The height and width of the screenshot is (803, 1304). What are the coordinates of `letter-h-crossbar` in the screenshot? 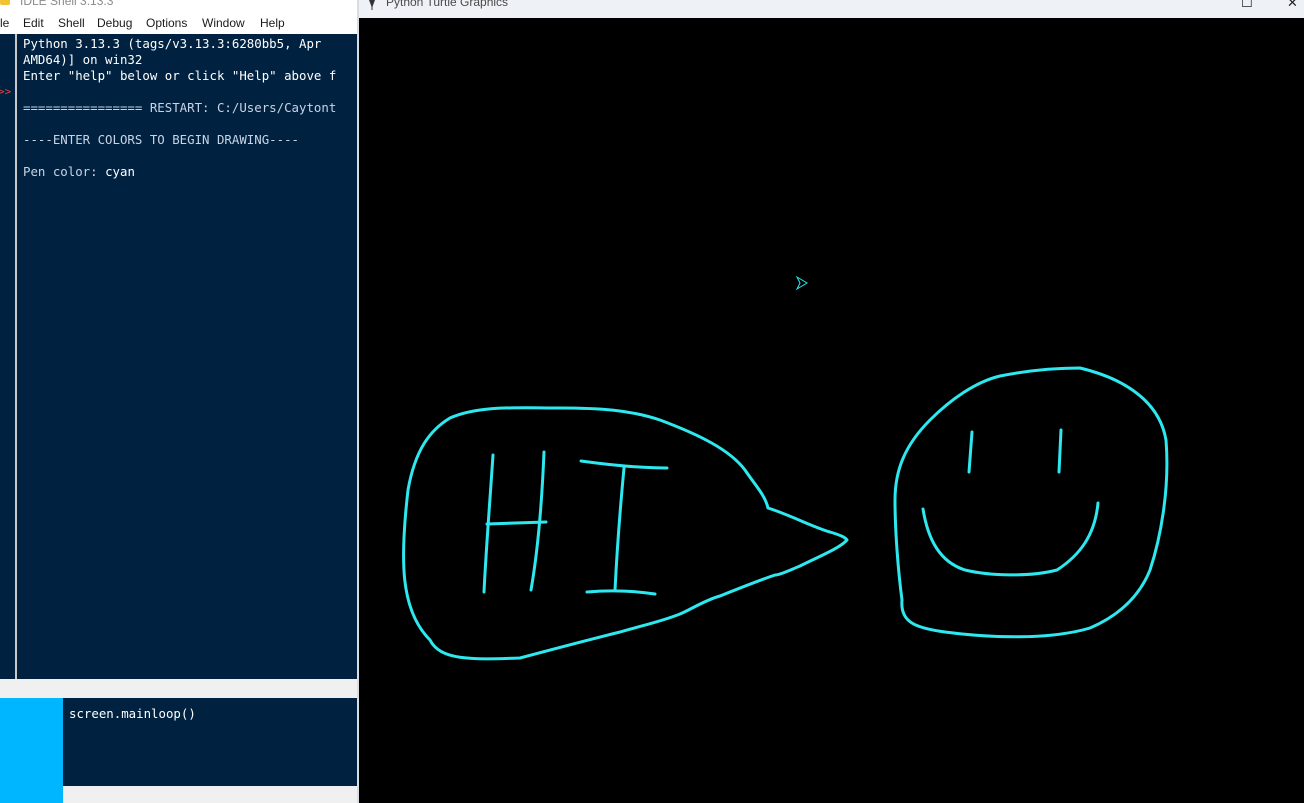 It's located at (516, 523).